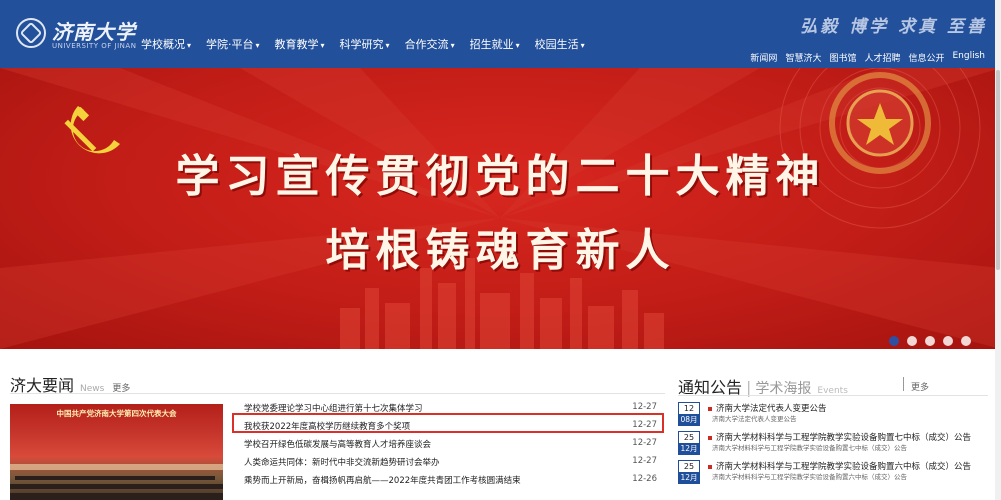  I want to click on news-list-item: 乘势而上开新局，奋楫扬帆再启航——2022年度共青团工作考核圆满结束 12-26, so click(451, 480).